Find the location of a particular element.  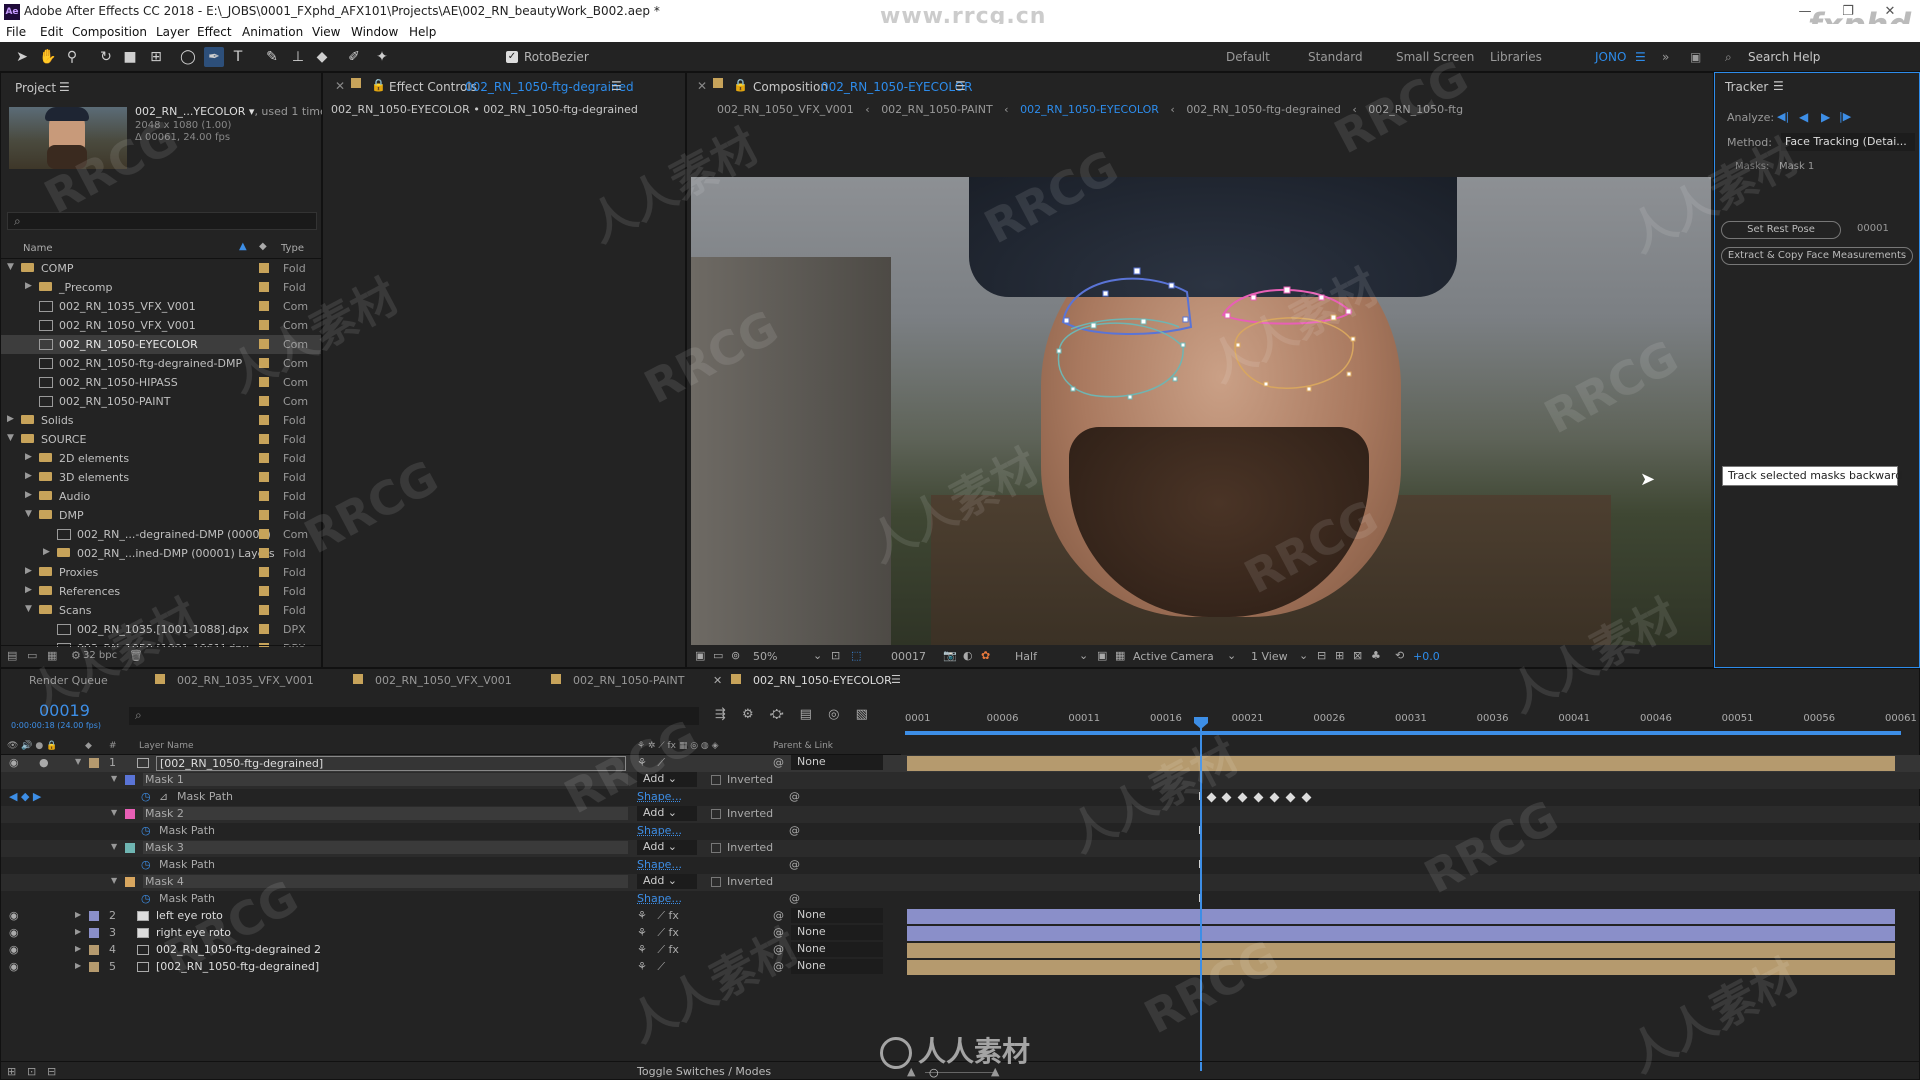

project-item: 002_RN_1050_VFX_V001 Com is located at coordinates (161, 325).